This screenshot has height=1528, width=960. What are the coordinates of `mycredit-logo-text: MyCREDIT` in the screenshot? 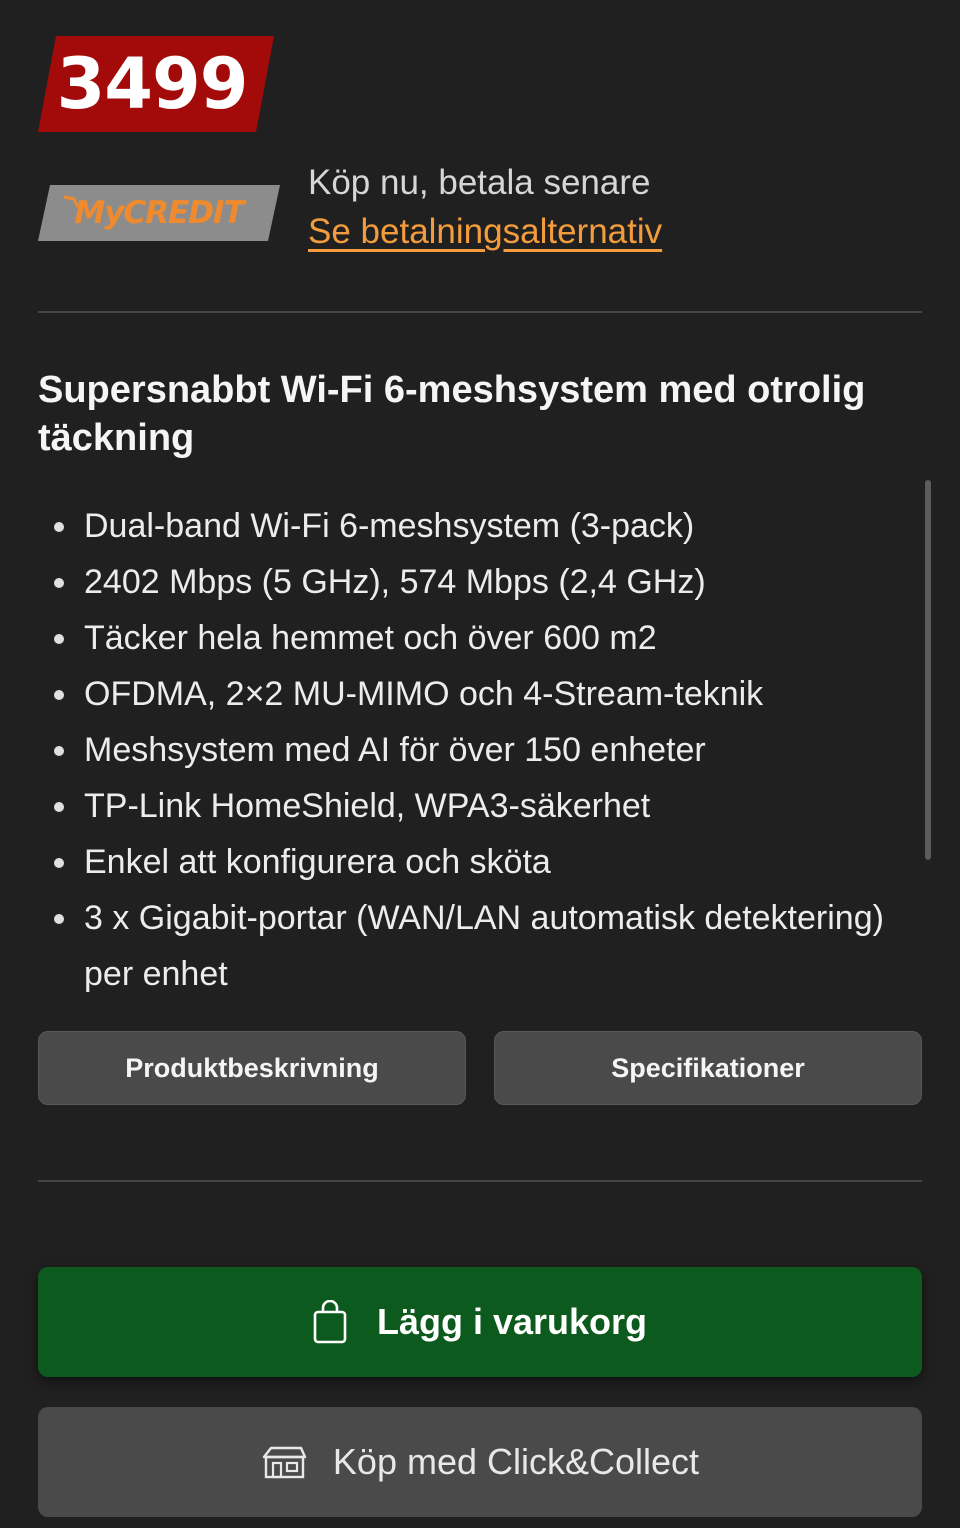 It's located at (159, 213).